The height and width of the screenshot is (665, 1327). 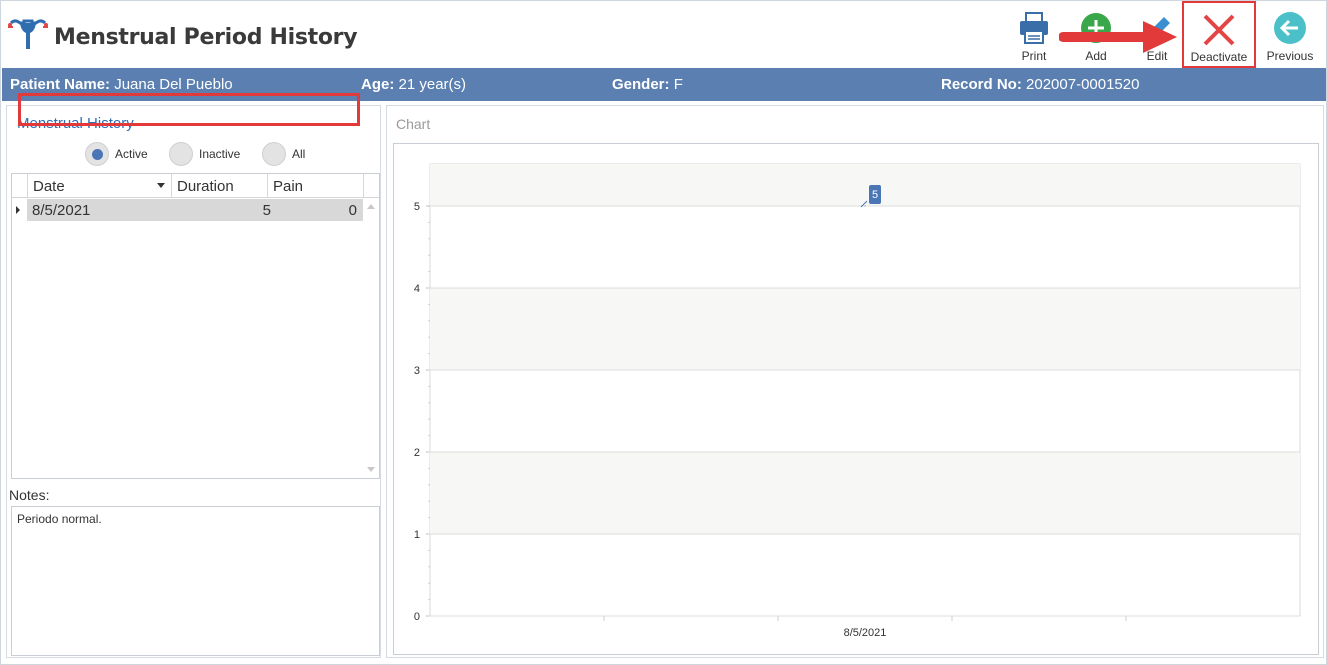 I want to click on page-title: Menstrual Period History, so click(x=206, y=37).